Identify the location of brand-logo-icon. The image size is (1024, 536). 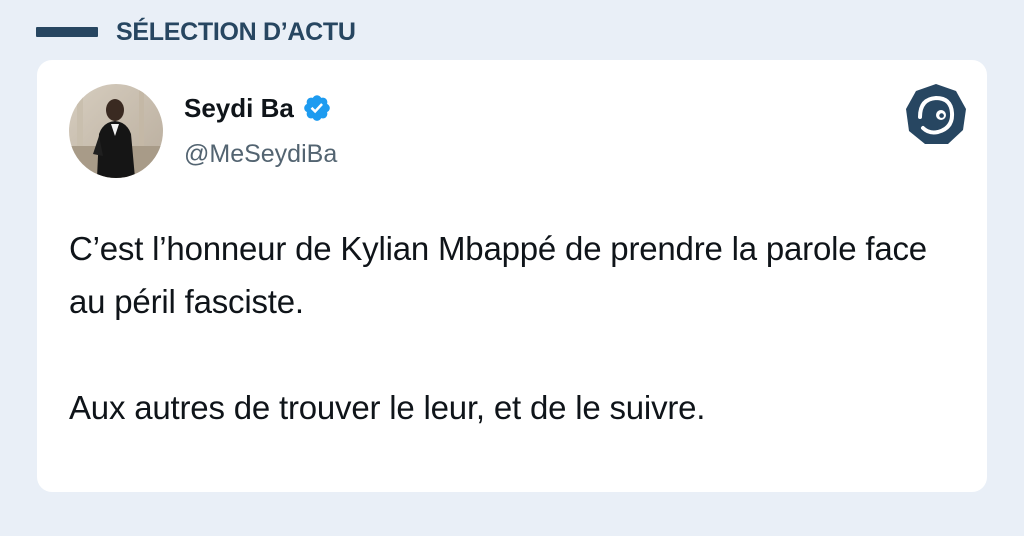
(936, 115).